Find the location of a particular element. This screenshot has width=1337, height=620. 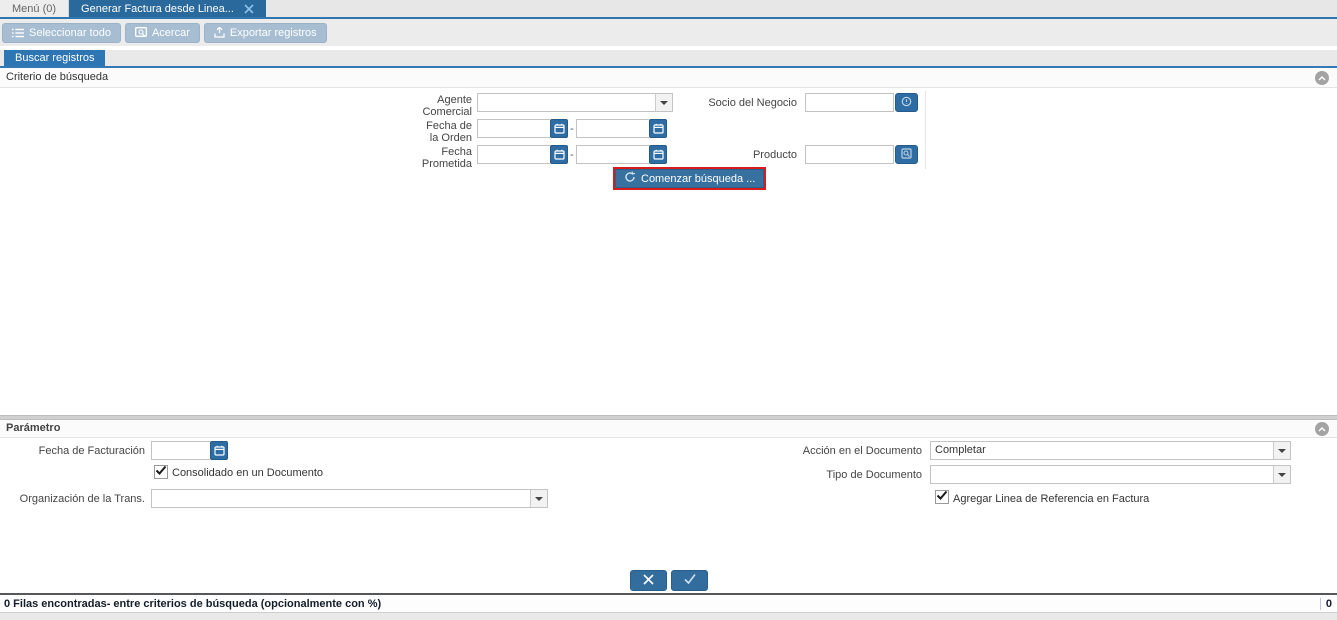

tipo-dropdown-button is located at coordinates (1281, 474).